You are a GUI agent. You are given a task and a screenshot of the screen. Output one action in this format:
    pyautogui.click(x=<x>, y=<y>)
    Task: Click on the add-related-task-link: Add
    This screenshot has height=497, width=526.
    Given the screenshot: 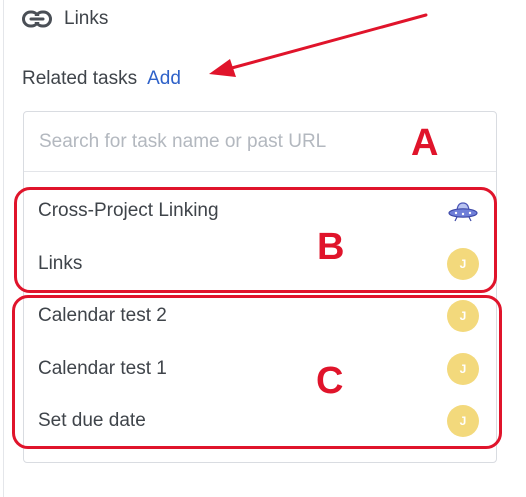 What is the action you would take?
    pyautogui.click(x=164, y=79)
    